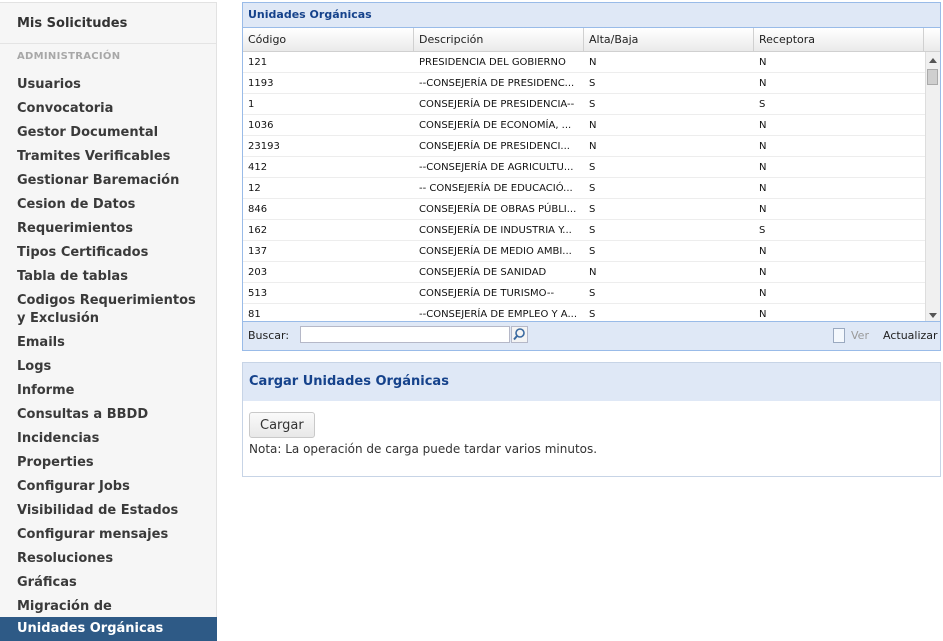  I want to click on cell-codigo: 162, so click(258, 230).